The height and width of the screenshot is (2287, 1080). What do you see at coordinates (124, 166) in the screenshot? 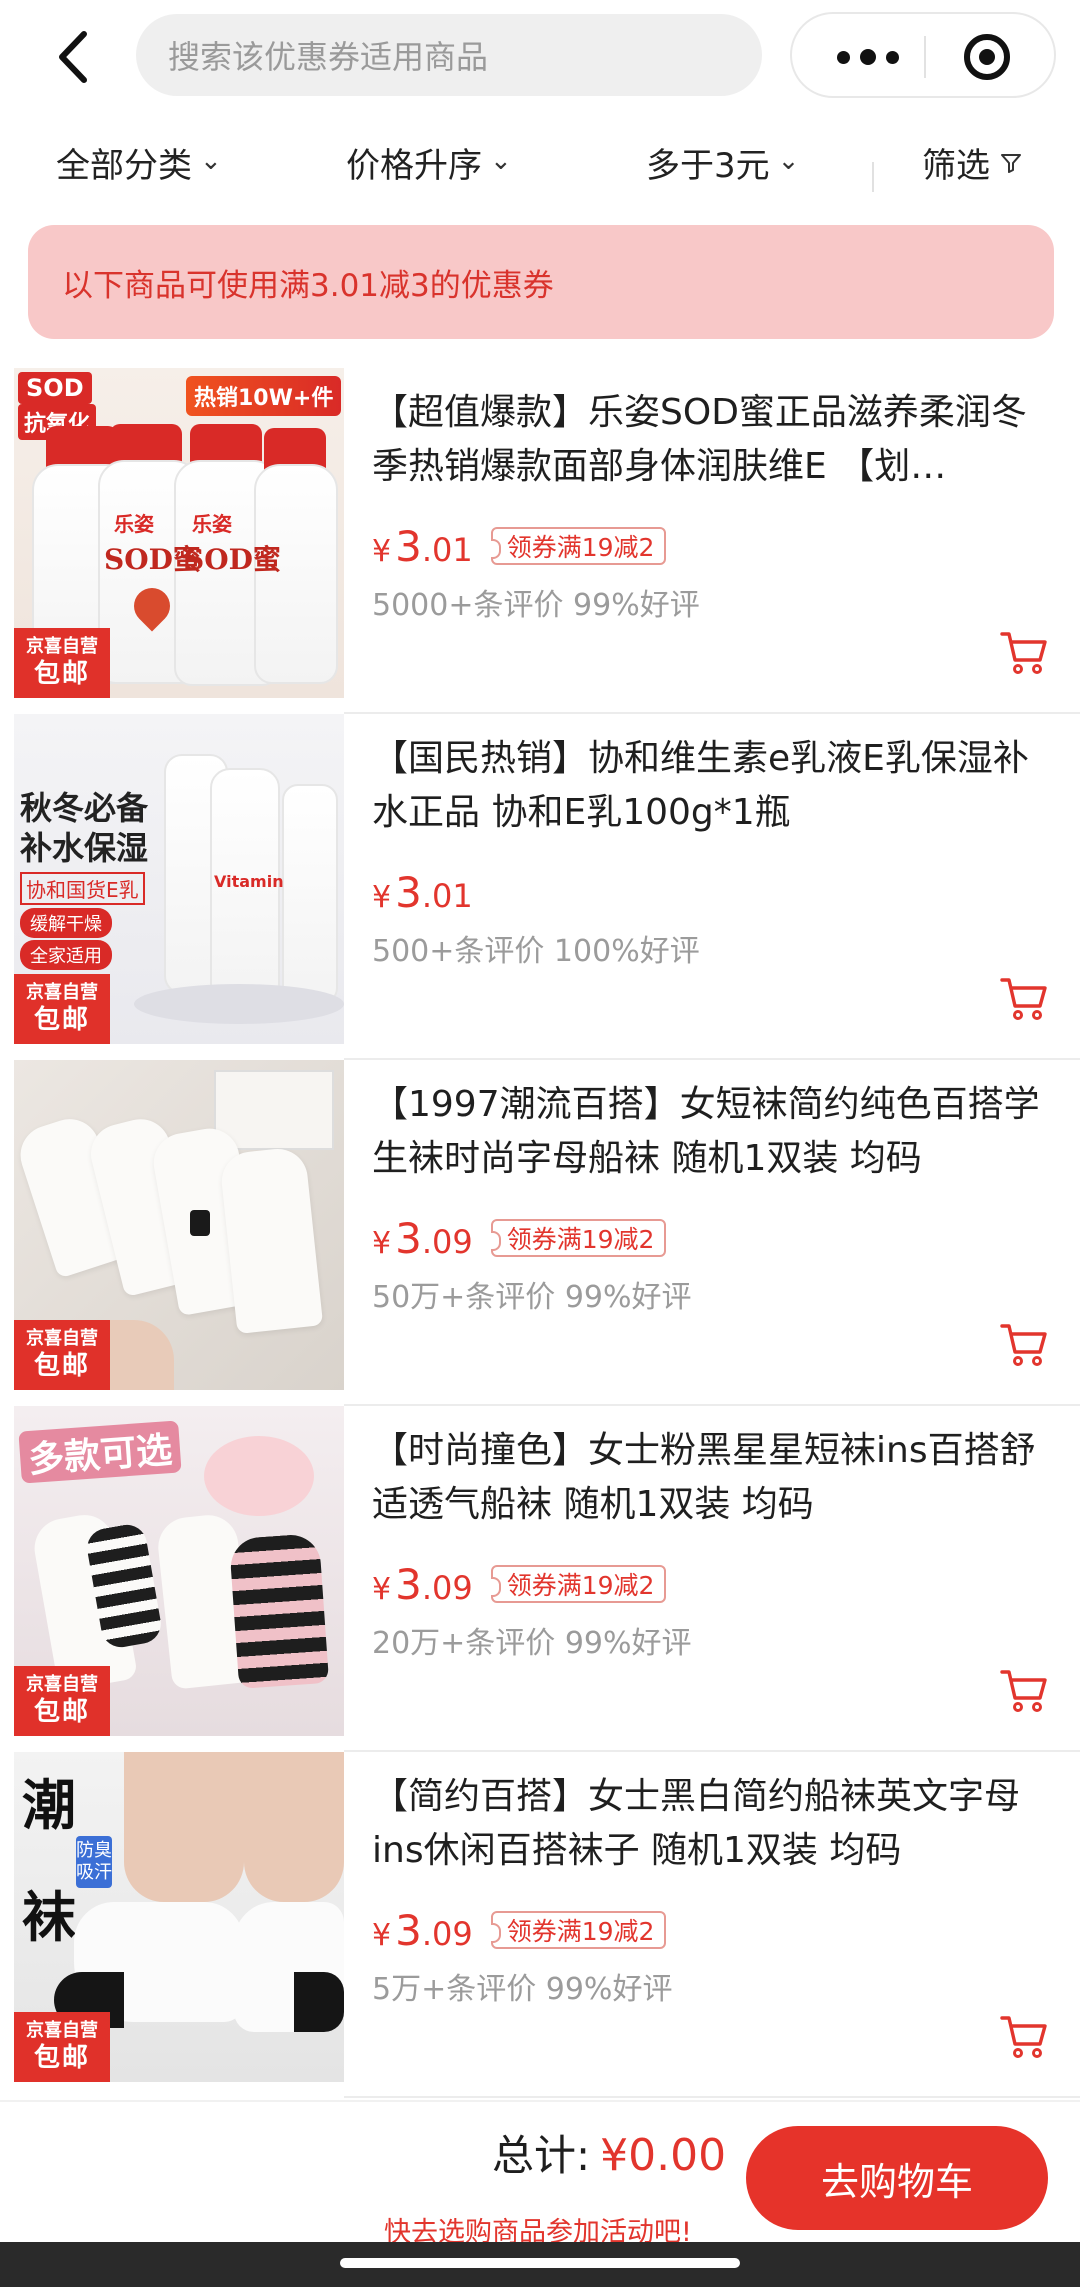
I see `category-filter-label: 全部分类` at bounding box center [124, 166].